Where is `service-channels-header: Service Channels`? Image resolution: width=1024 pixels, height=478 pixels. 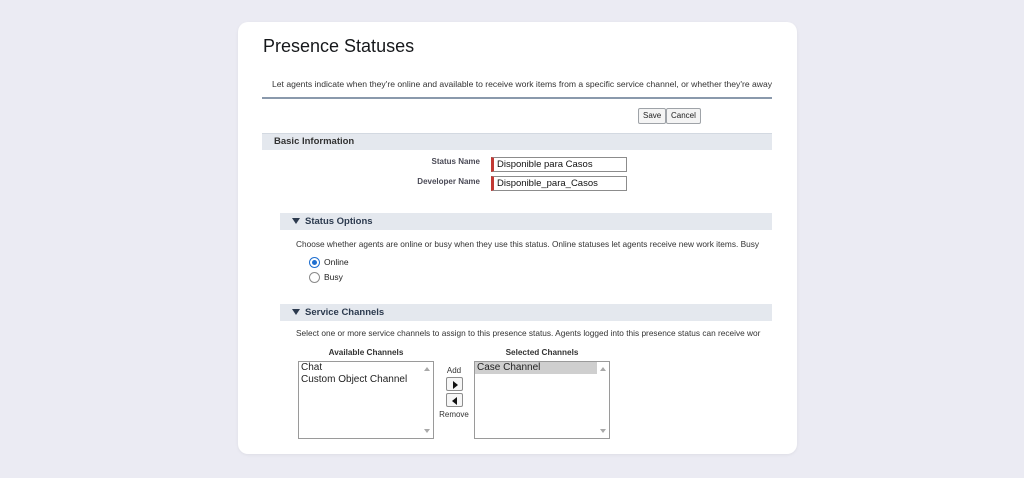
service-channels-header: Service Channels is located at coordinates (526, 312).